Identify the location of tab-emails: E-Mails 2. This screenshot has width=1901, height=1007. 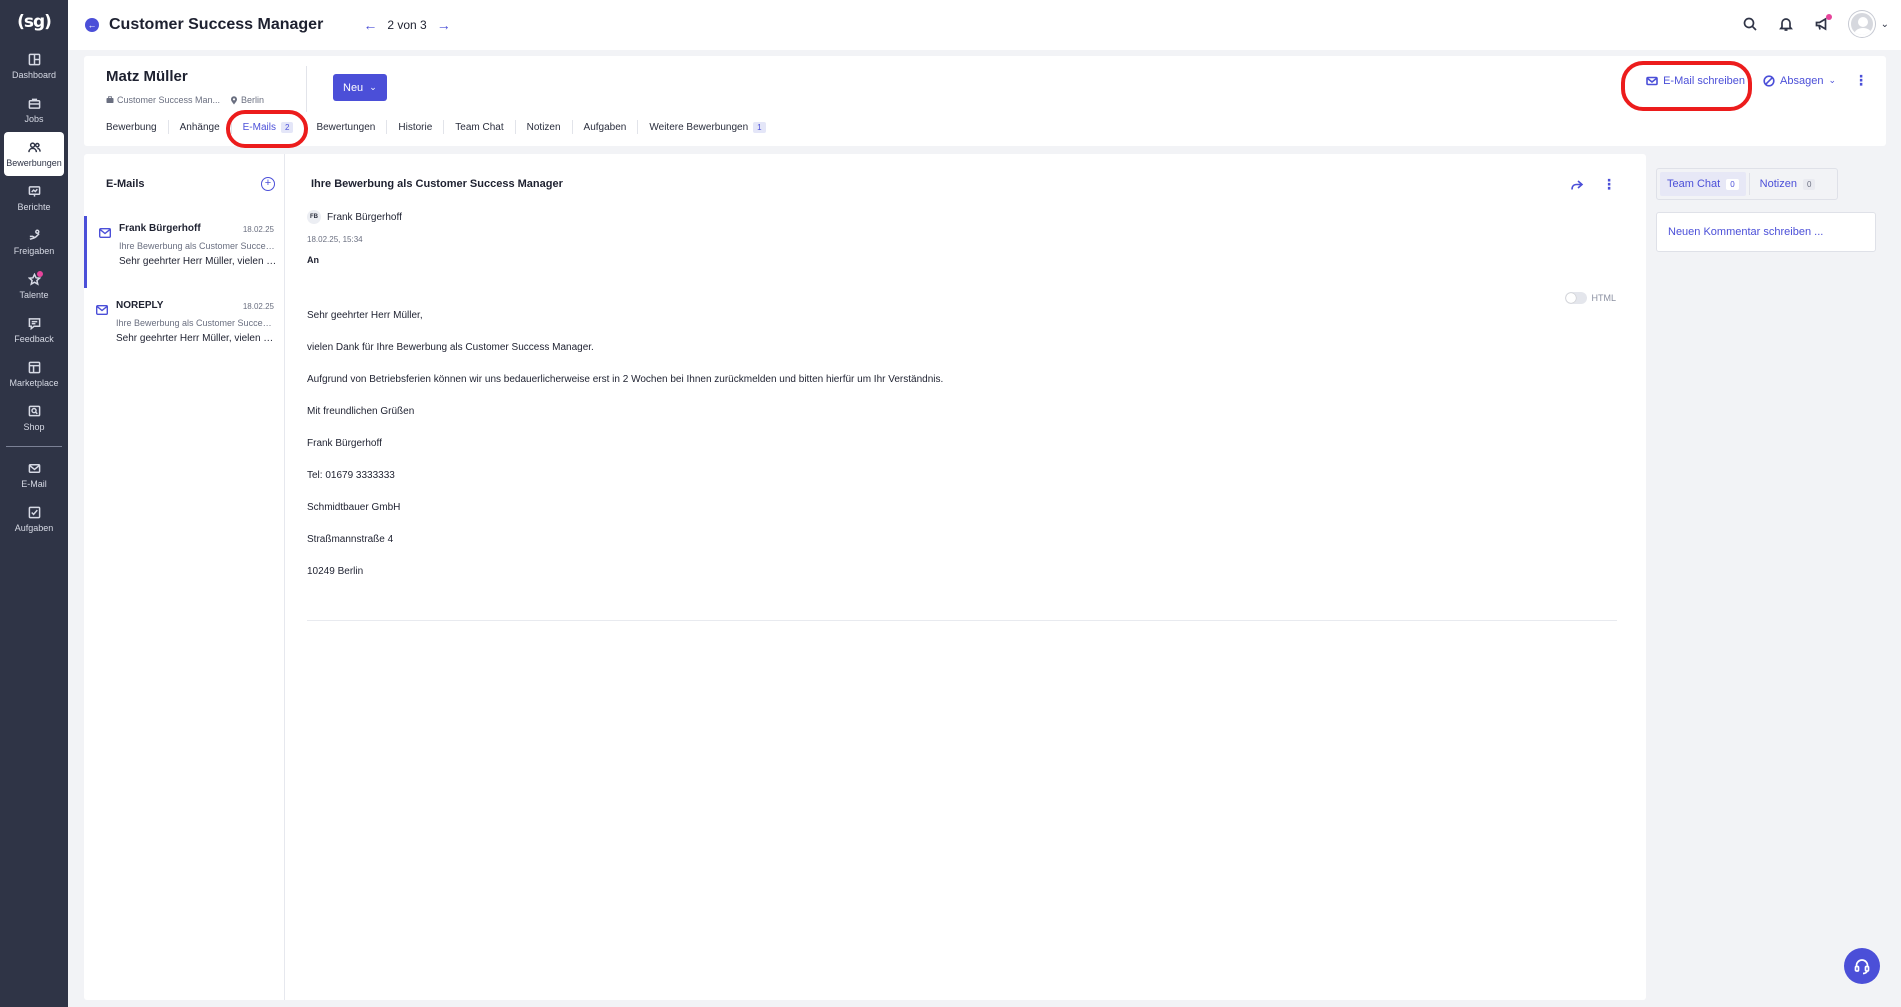
(269, 127).